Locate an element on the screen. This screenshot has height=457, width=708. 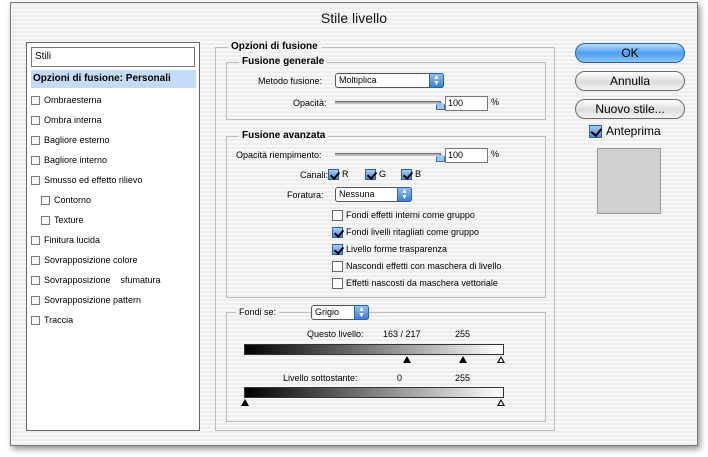
sidebar-item-label: Sovrapposizione colore is located at coordinates (91, 260).